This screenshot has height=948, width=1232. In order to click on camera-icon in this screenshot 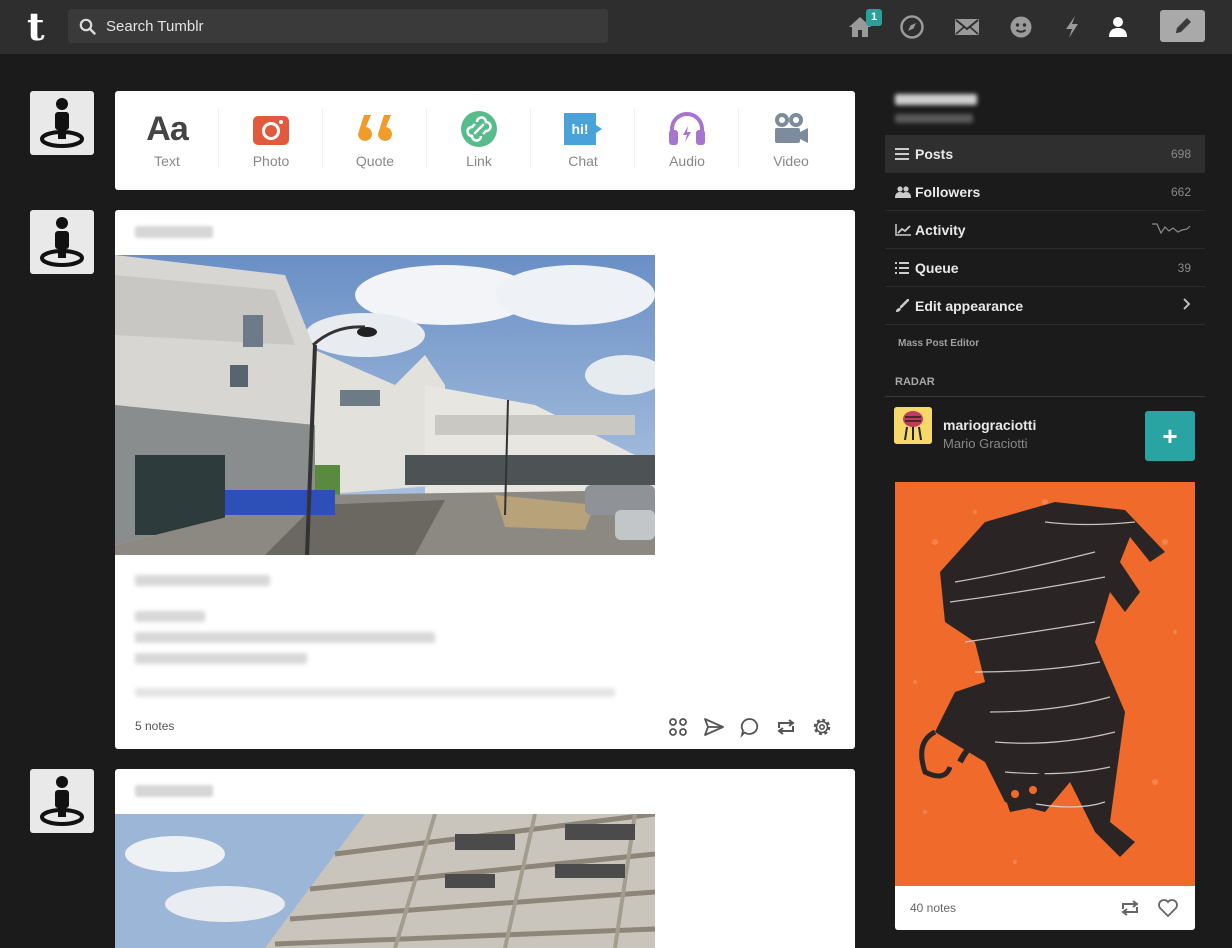, I will do `click(271, 129)`.